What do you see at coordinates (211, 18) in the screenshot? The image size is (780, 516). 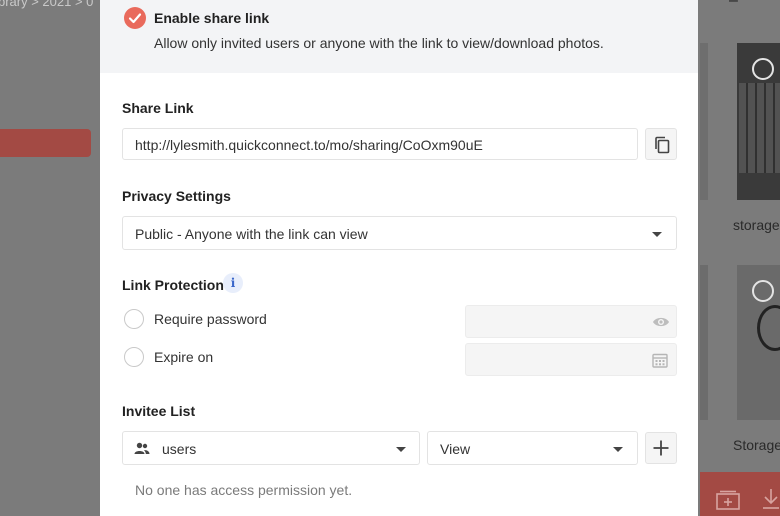 I see `enable-share-link-label: Enable share link` at bounding box center [211, 18].